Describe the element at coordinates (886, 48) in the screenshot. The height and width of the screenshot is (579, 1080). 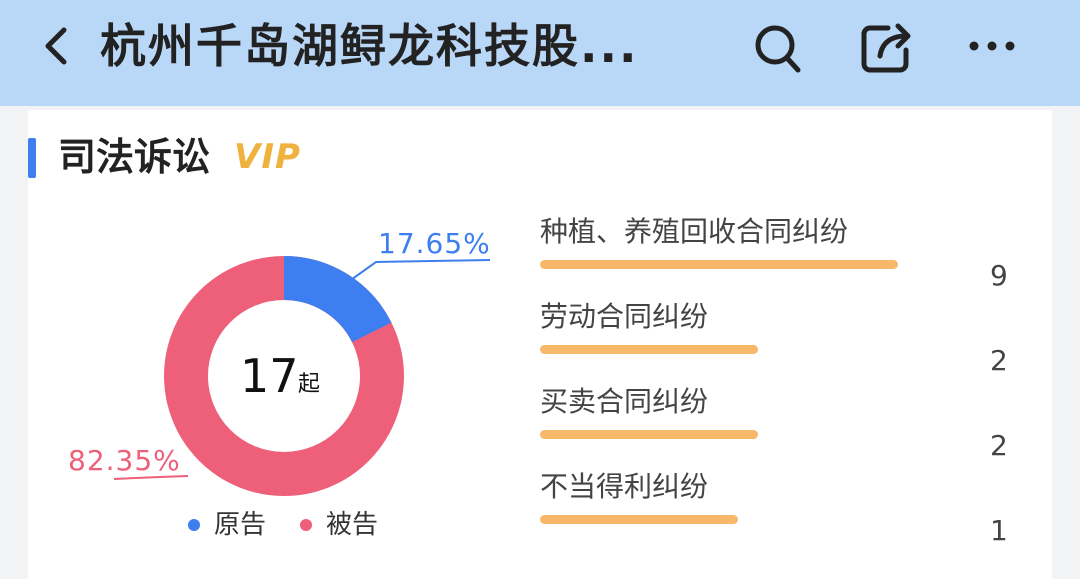
I see `share-icon` at that location.